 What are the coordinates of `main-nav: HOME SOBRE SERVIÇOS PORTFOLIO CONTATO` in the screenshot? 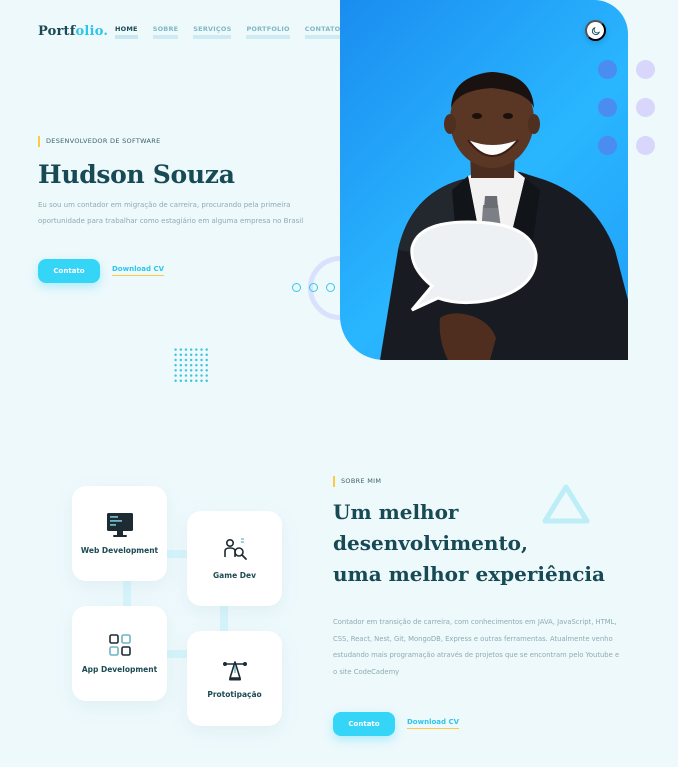 It's located at (228, 32).